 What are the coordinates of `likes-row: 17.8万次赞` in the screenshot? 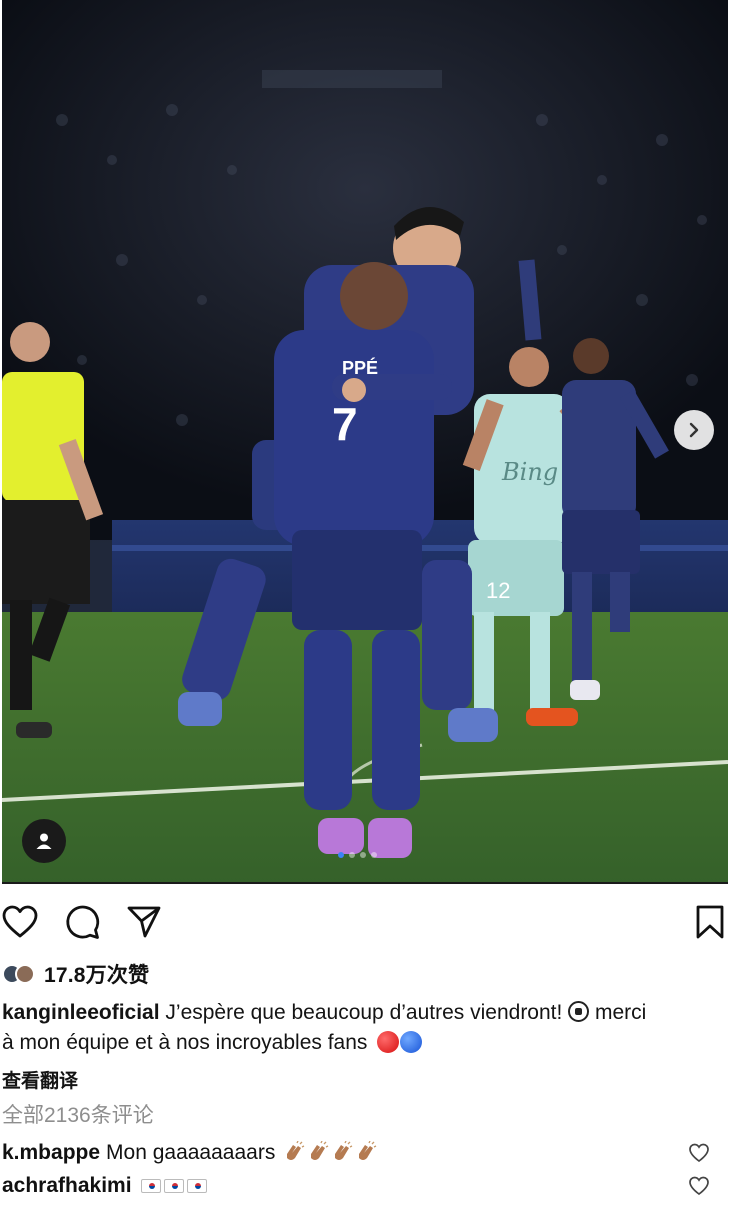 It's located at (75, 974).